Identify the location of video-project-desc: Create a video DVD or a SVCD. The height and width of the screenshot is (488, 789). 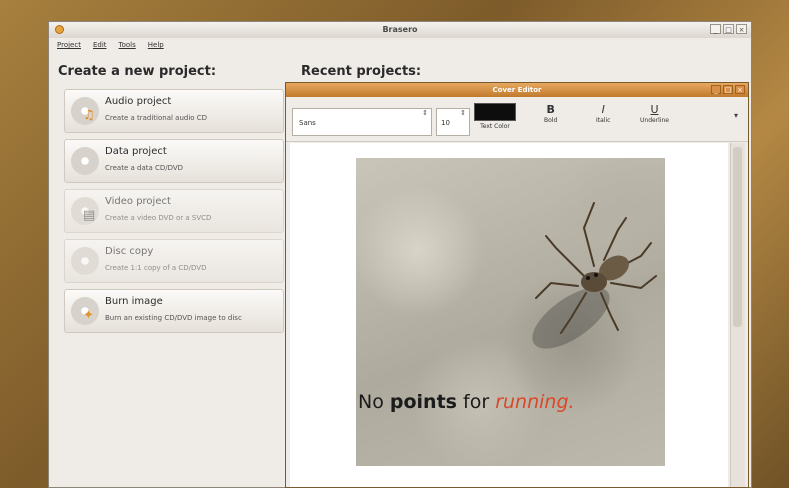
(158, 218).